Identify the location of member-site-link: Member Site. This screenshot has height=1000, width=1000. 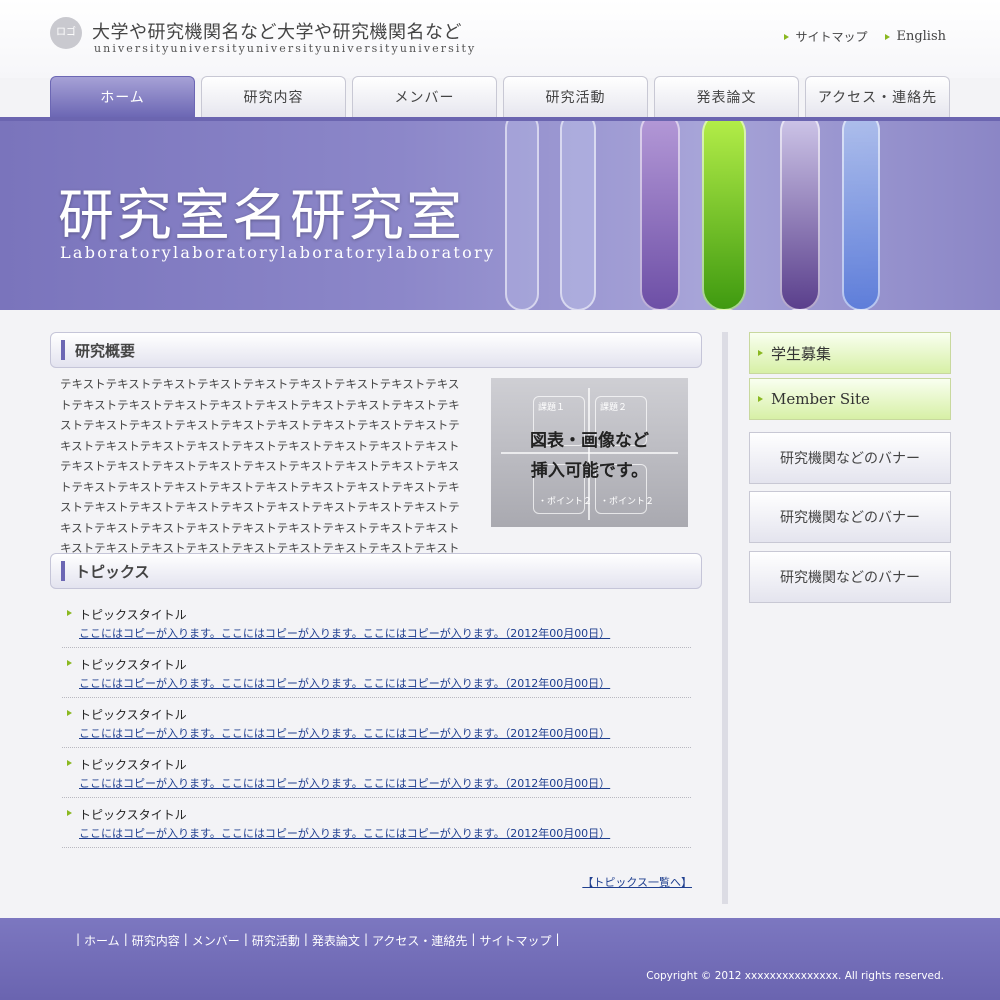
(850, 399).